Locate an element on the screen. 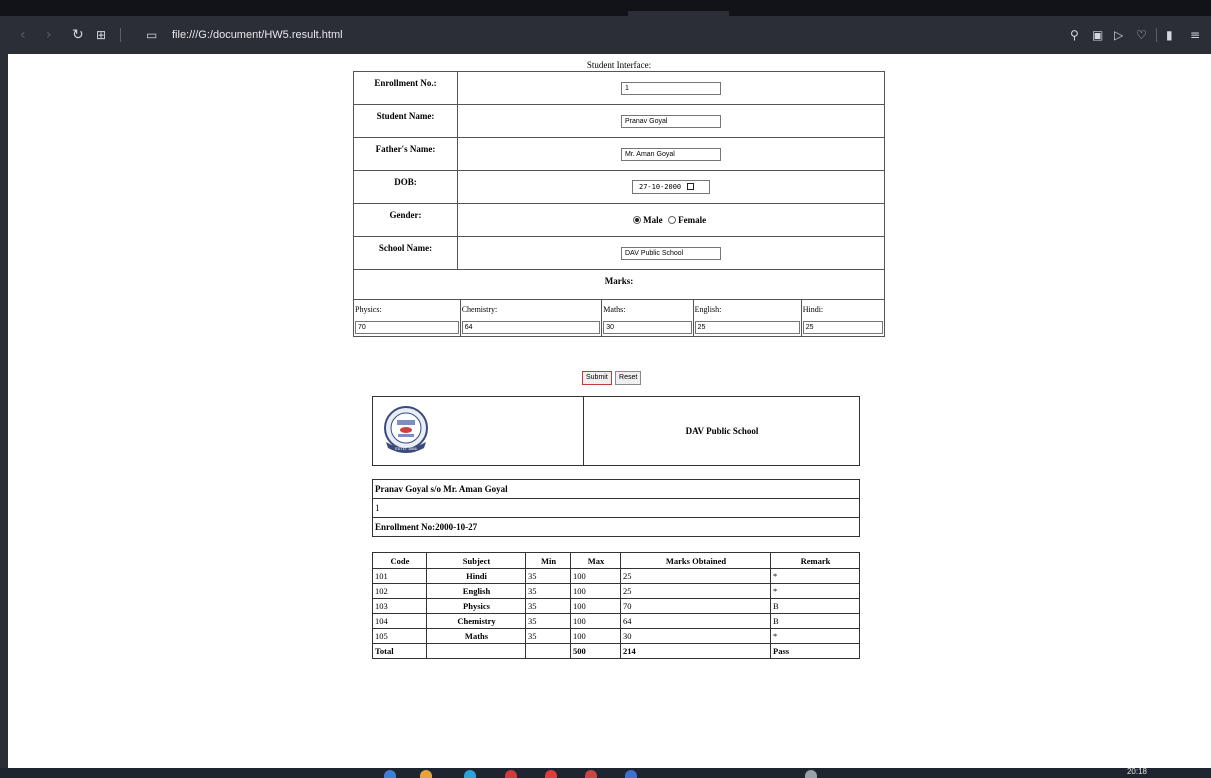  forward-icon: › is located at coordinates (49, 35).